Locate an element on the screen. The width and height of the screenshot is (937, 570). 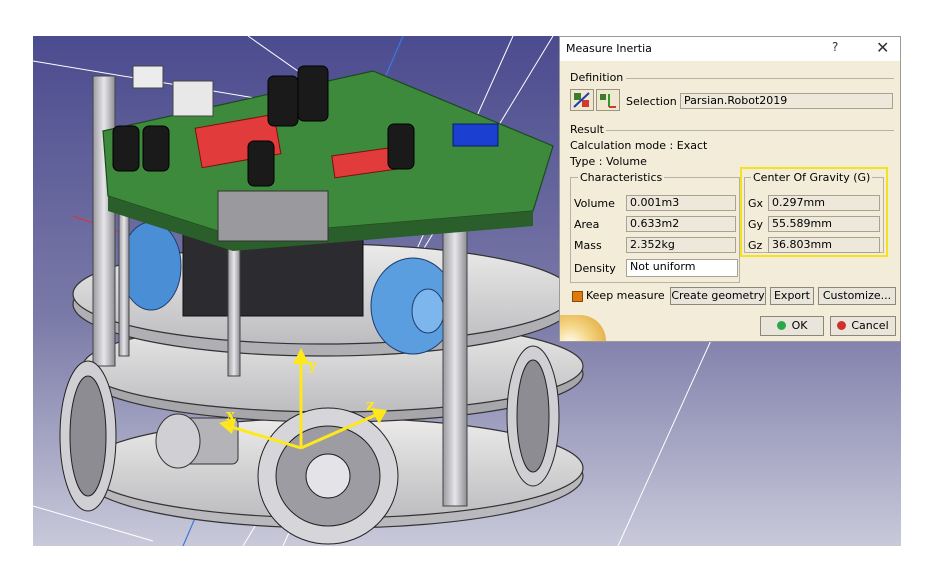
area-label: Area is located at coordinates (587, 224).